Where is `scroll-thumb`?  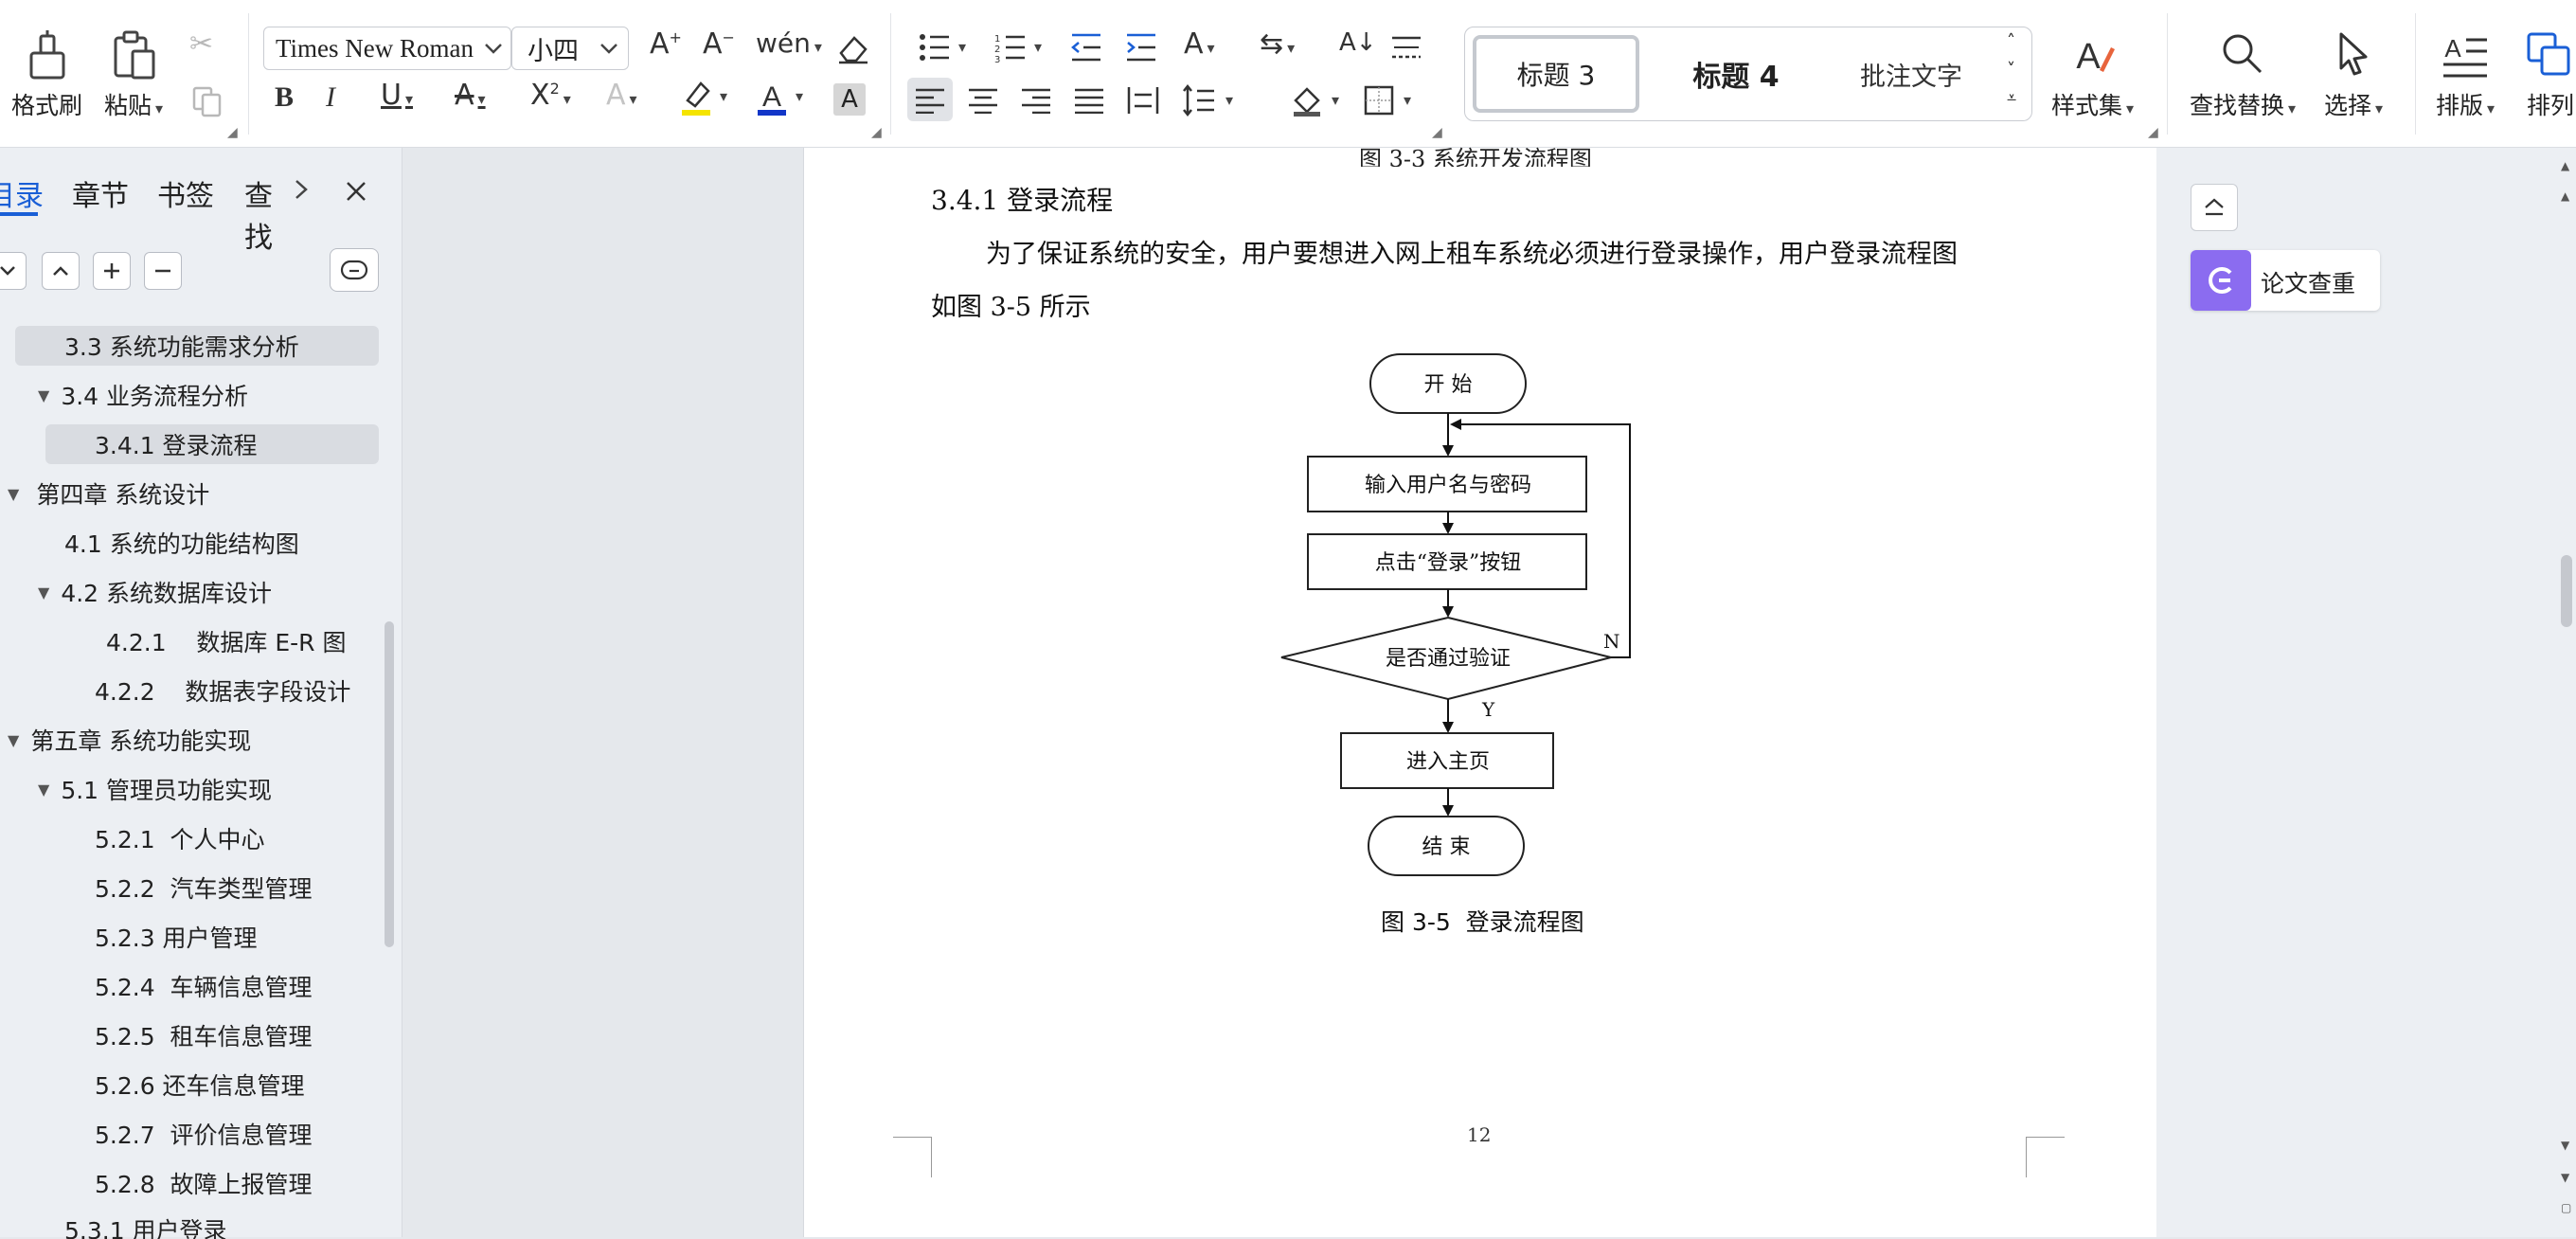 scroll-thumb is located at coordinates (2566, 591).